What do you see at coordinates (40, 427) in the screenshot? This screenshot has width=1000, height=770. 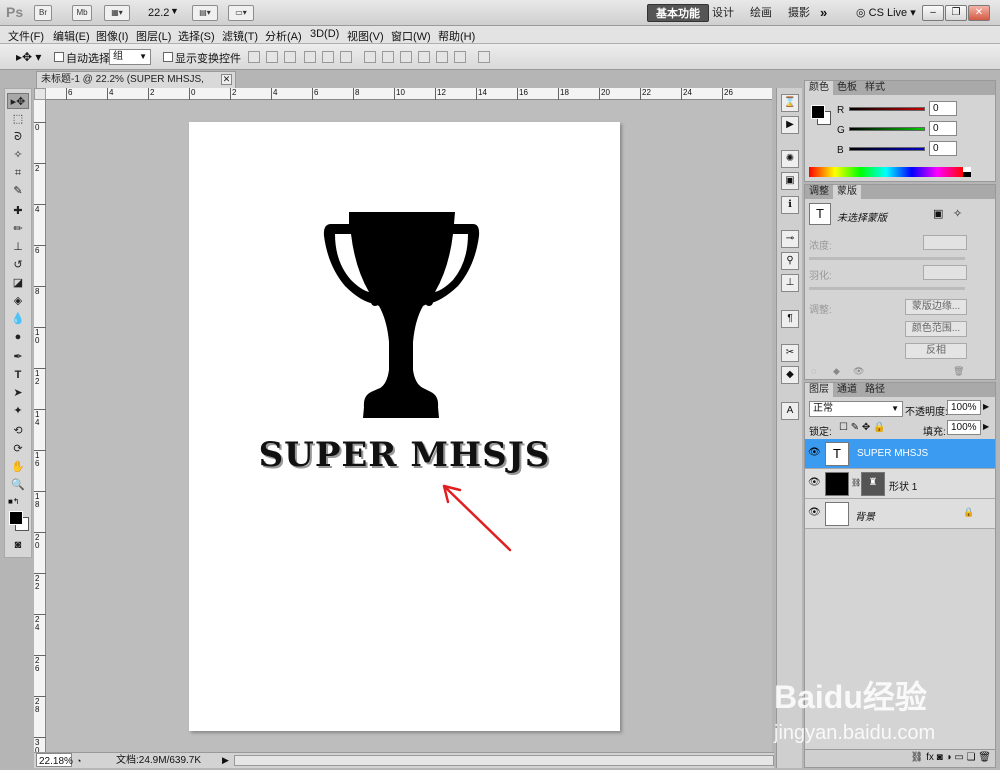 I see `vertical-ruler: 024681 01 21 41 61 82 02 22 42 62 83 0` at bounding box center [40, 427].